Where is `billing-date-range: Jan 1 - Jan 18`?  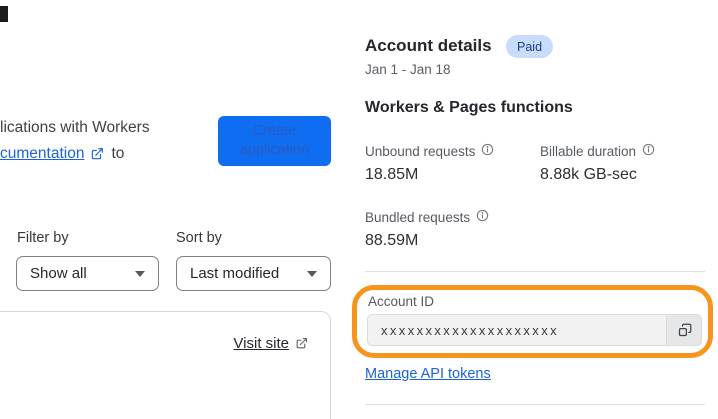
billing-date-range: Jan 1 - Jan 18 is located at coordinates (408, 69).